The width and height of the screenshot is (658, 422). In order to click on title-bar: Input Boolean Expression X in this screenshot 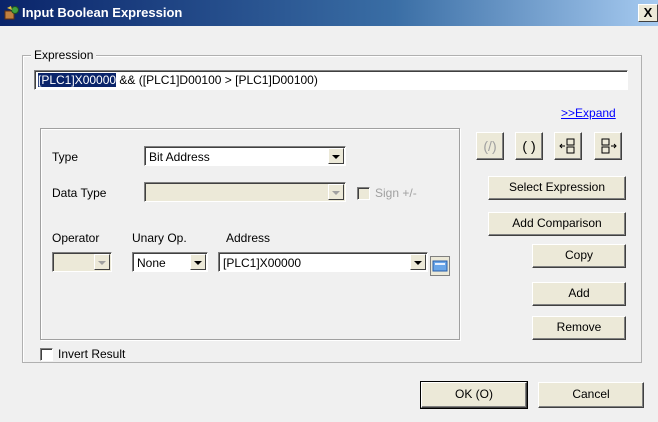, I will do `click(329, 13)`.